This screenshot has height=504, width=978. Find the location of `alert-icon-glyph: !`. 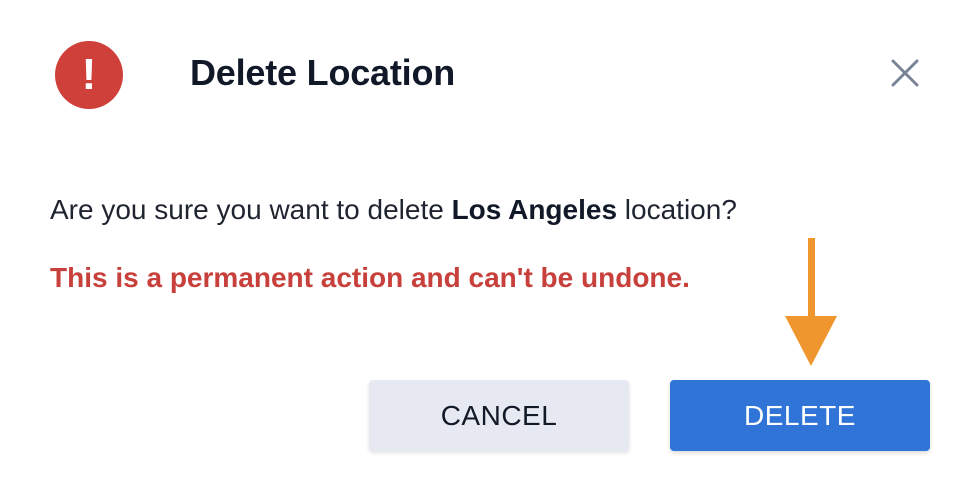

alert-icon-glyph: ! is located at coordinates (89, 74).